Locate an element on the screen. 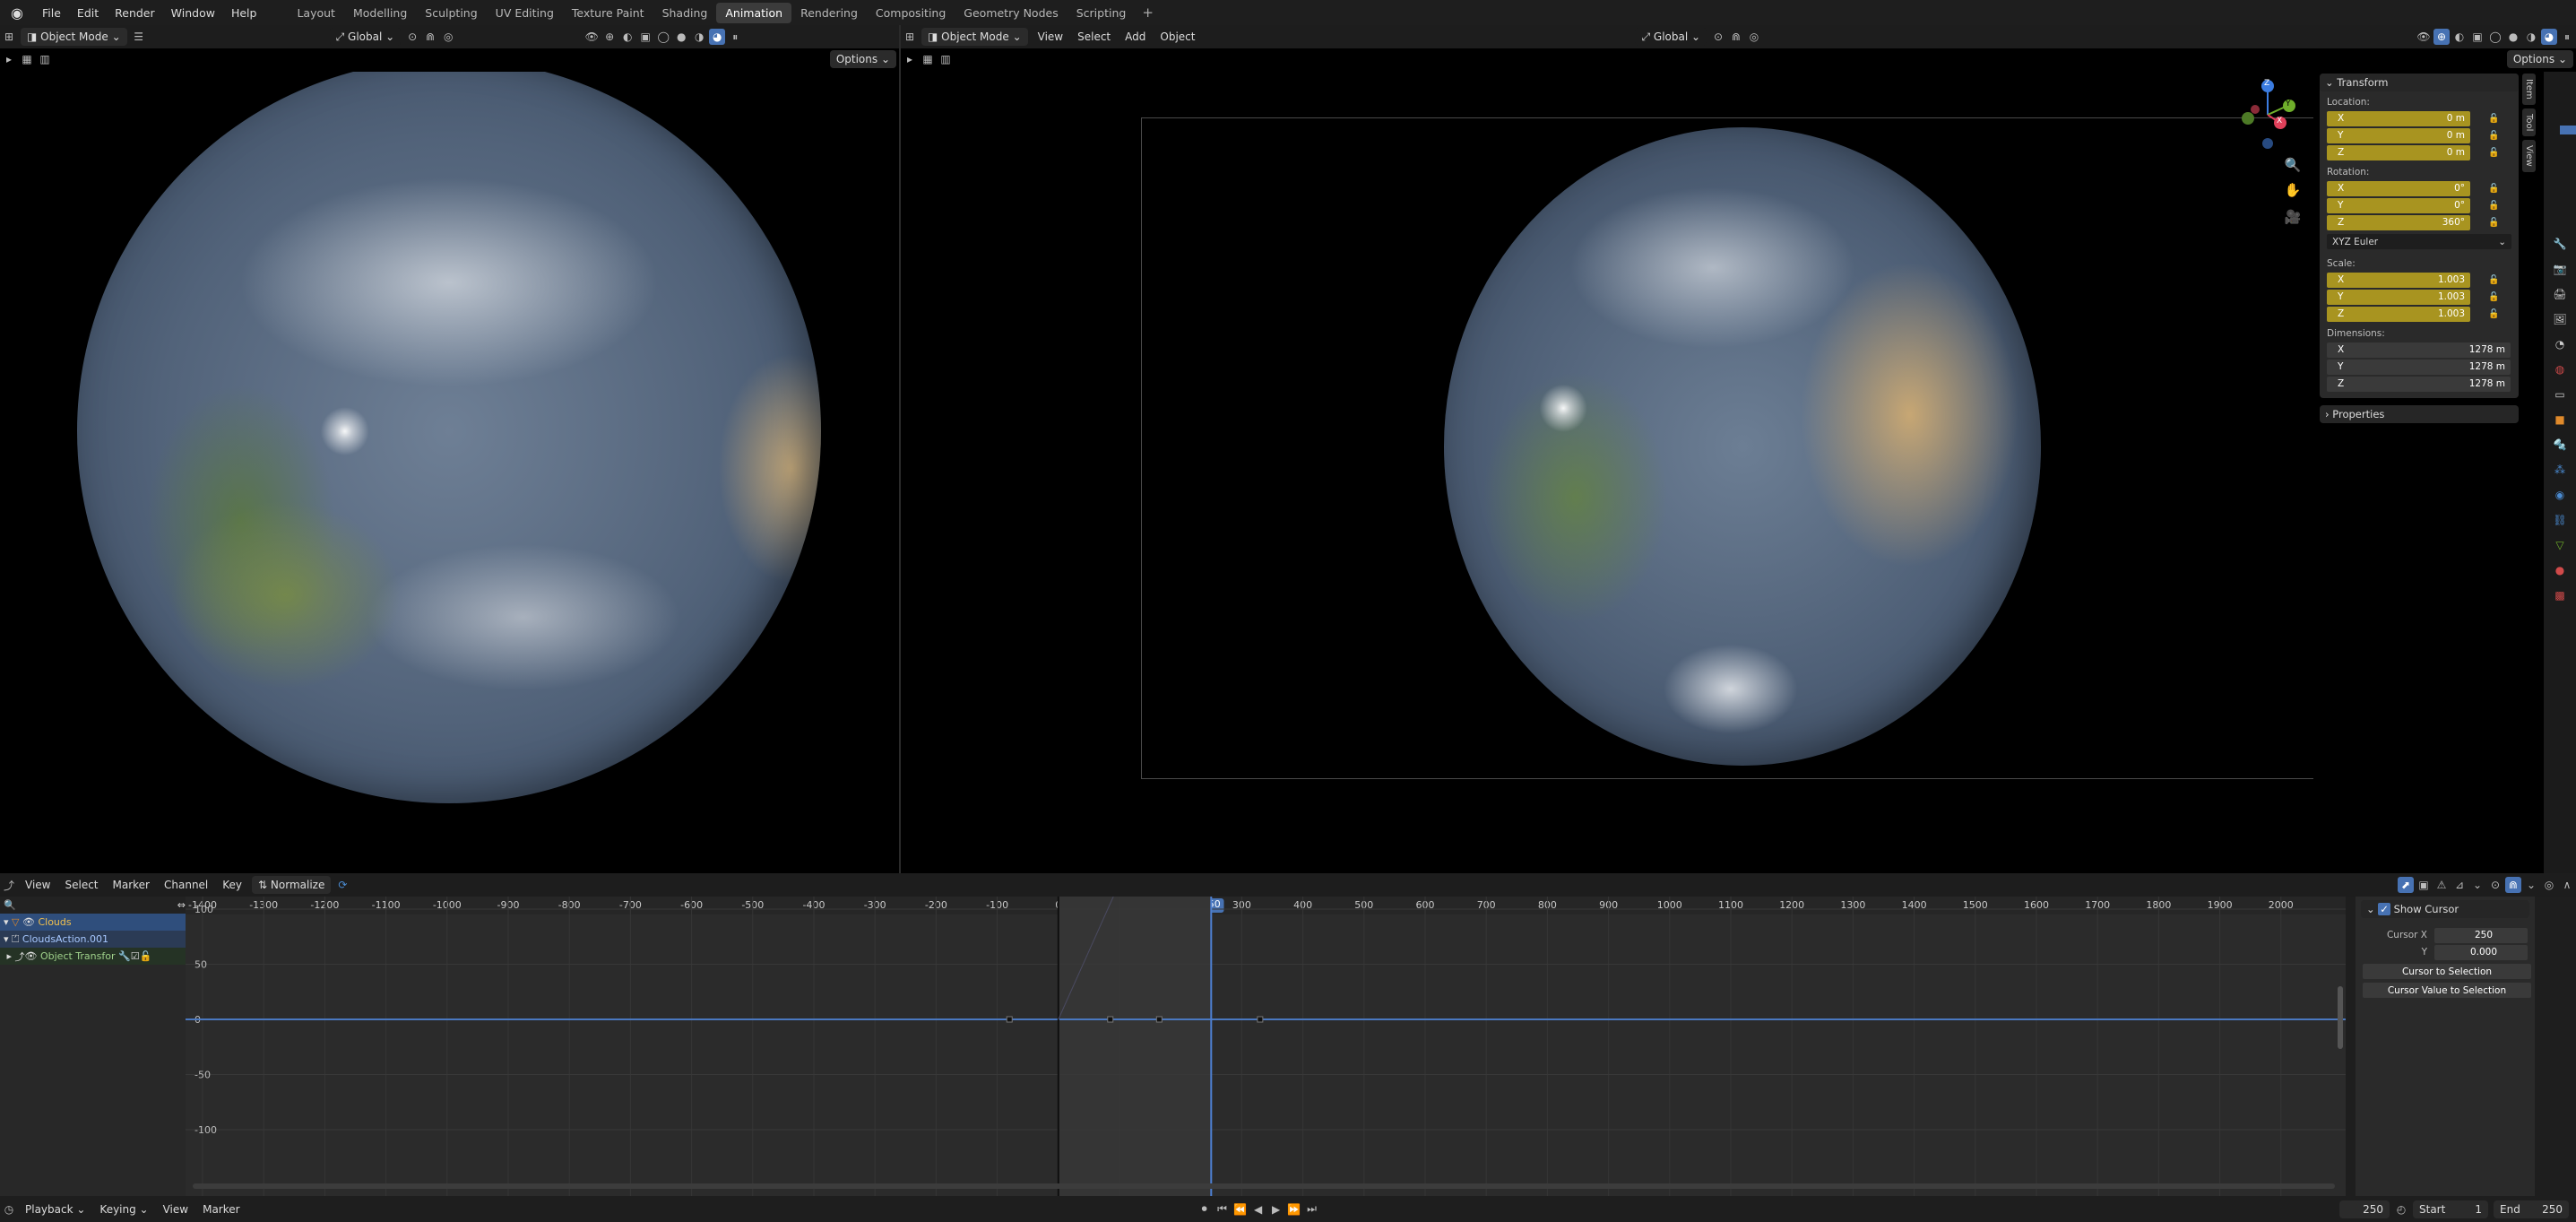  select-mode-icon-right: ▥ is located at coordinates (946, 59).